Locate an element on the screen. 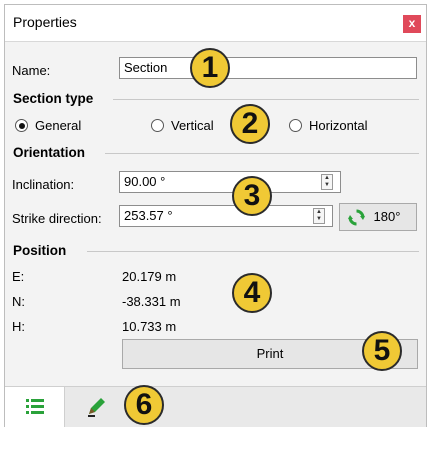  title-bar: Properties x is located at coordinates (215, 23).